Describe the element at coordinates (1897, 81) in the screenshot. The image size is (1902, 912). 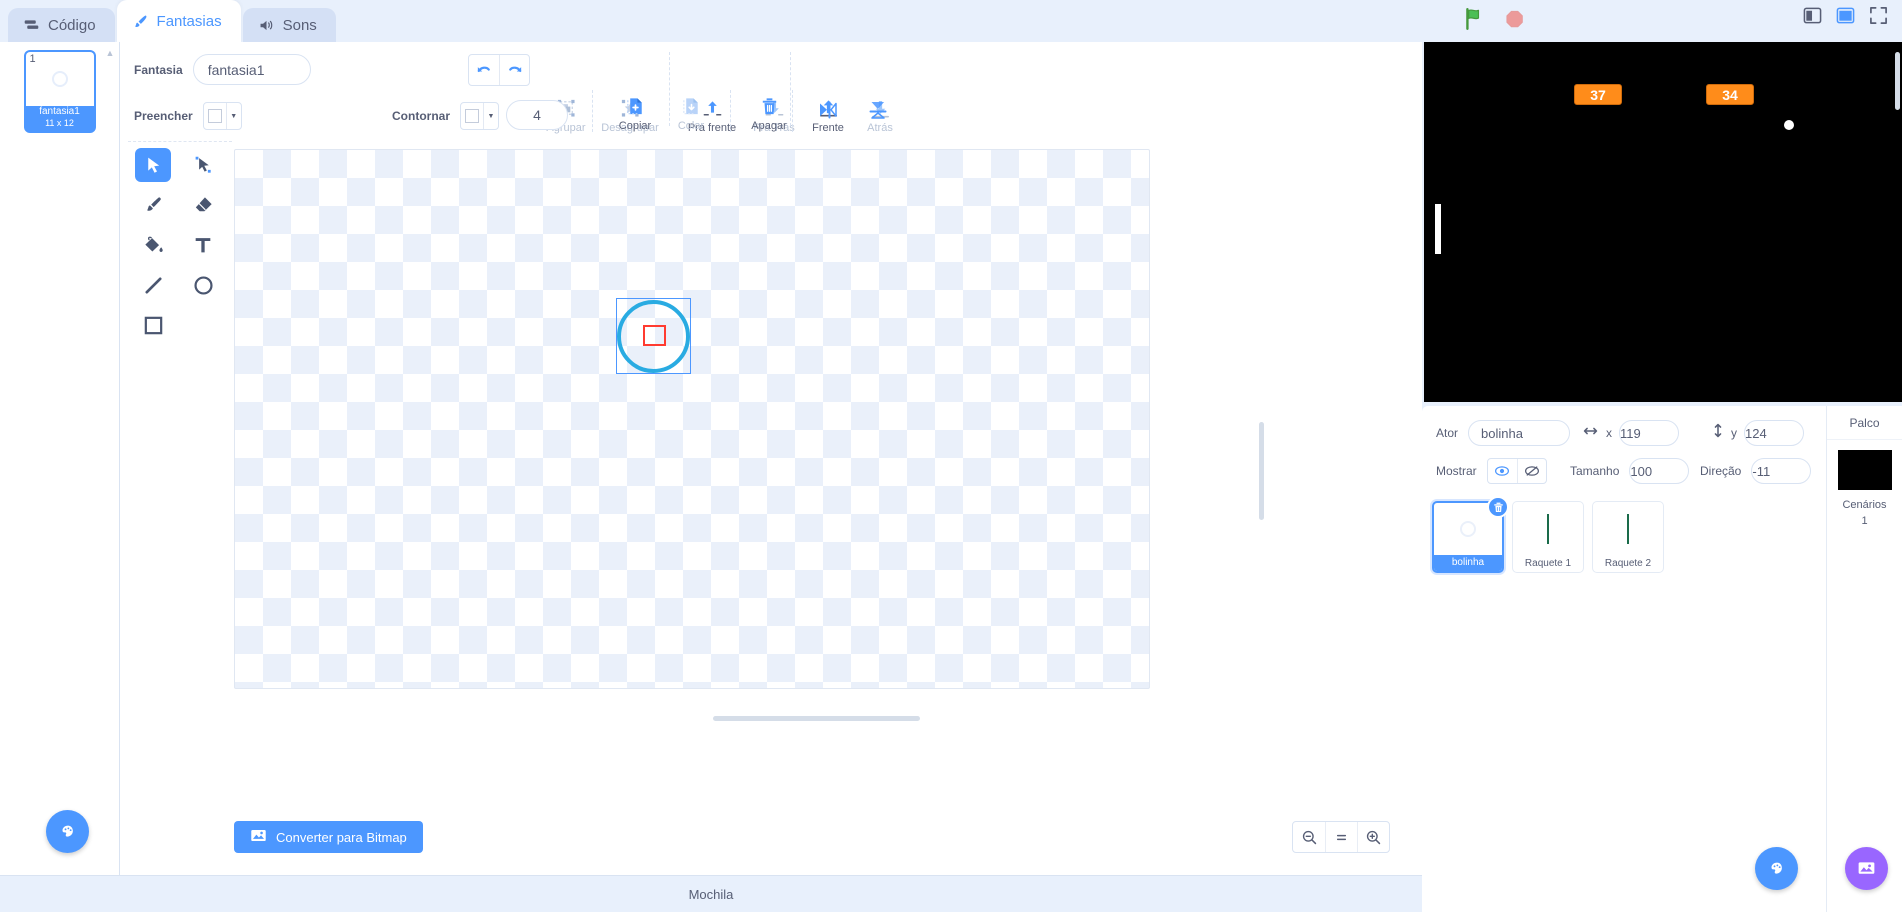
I see `stage-scrollbar` at that location.